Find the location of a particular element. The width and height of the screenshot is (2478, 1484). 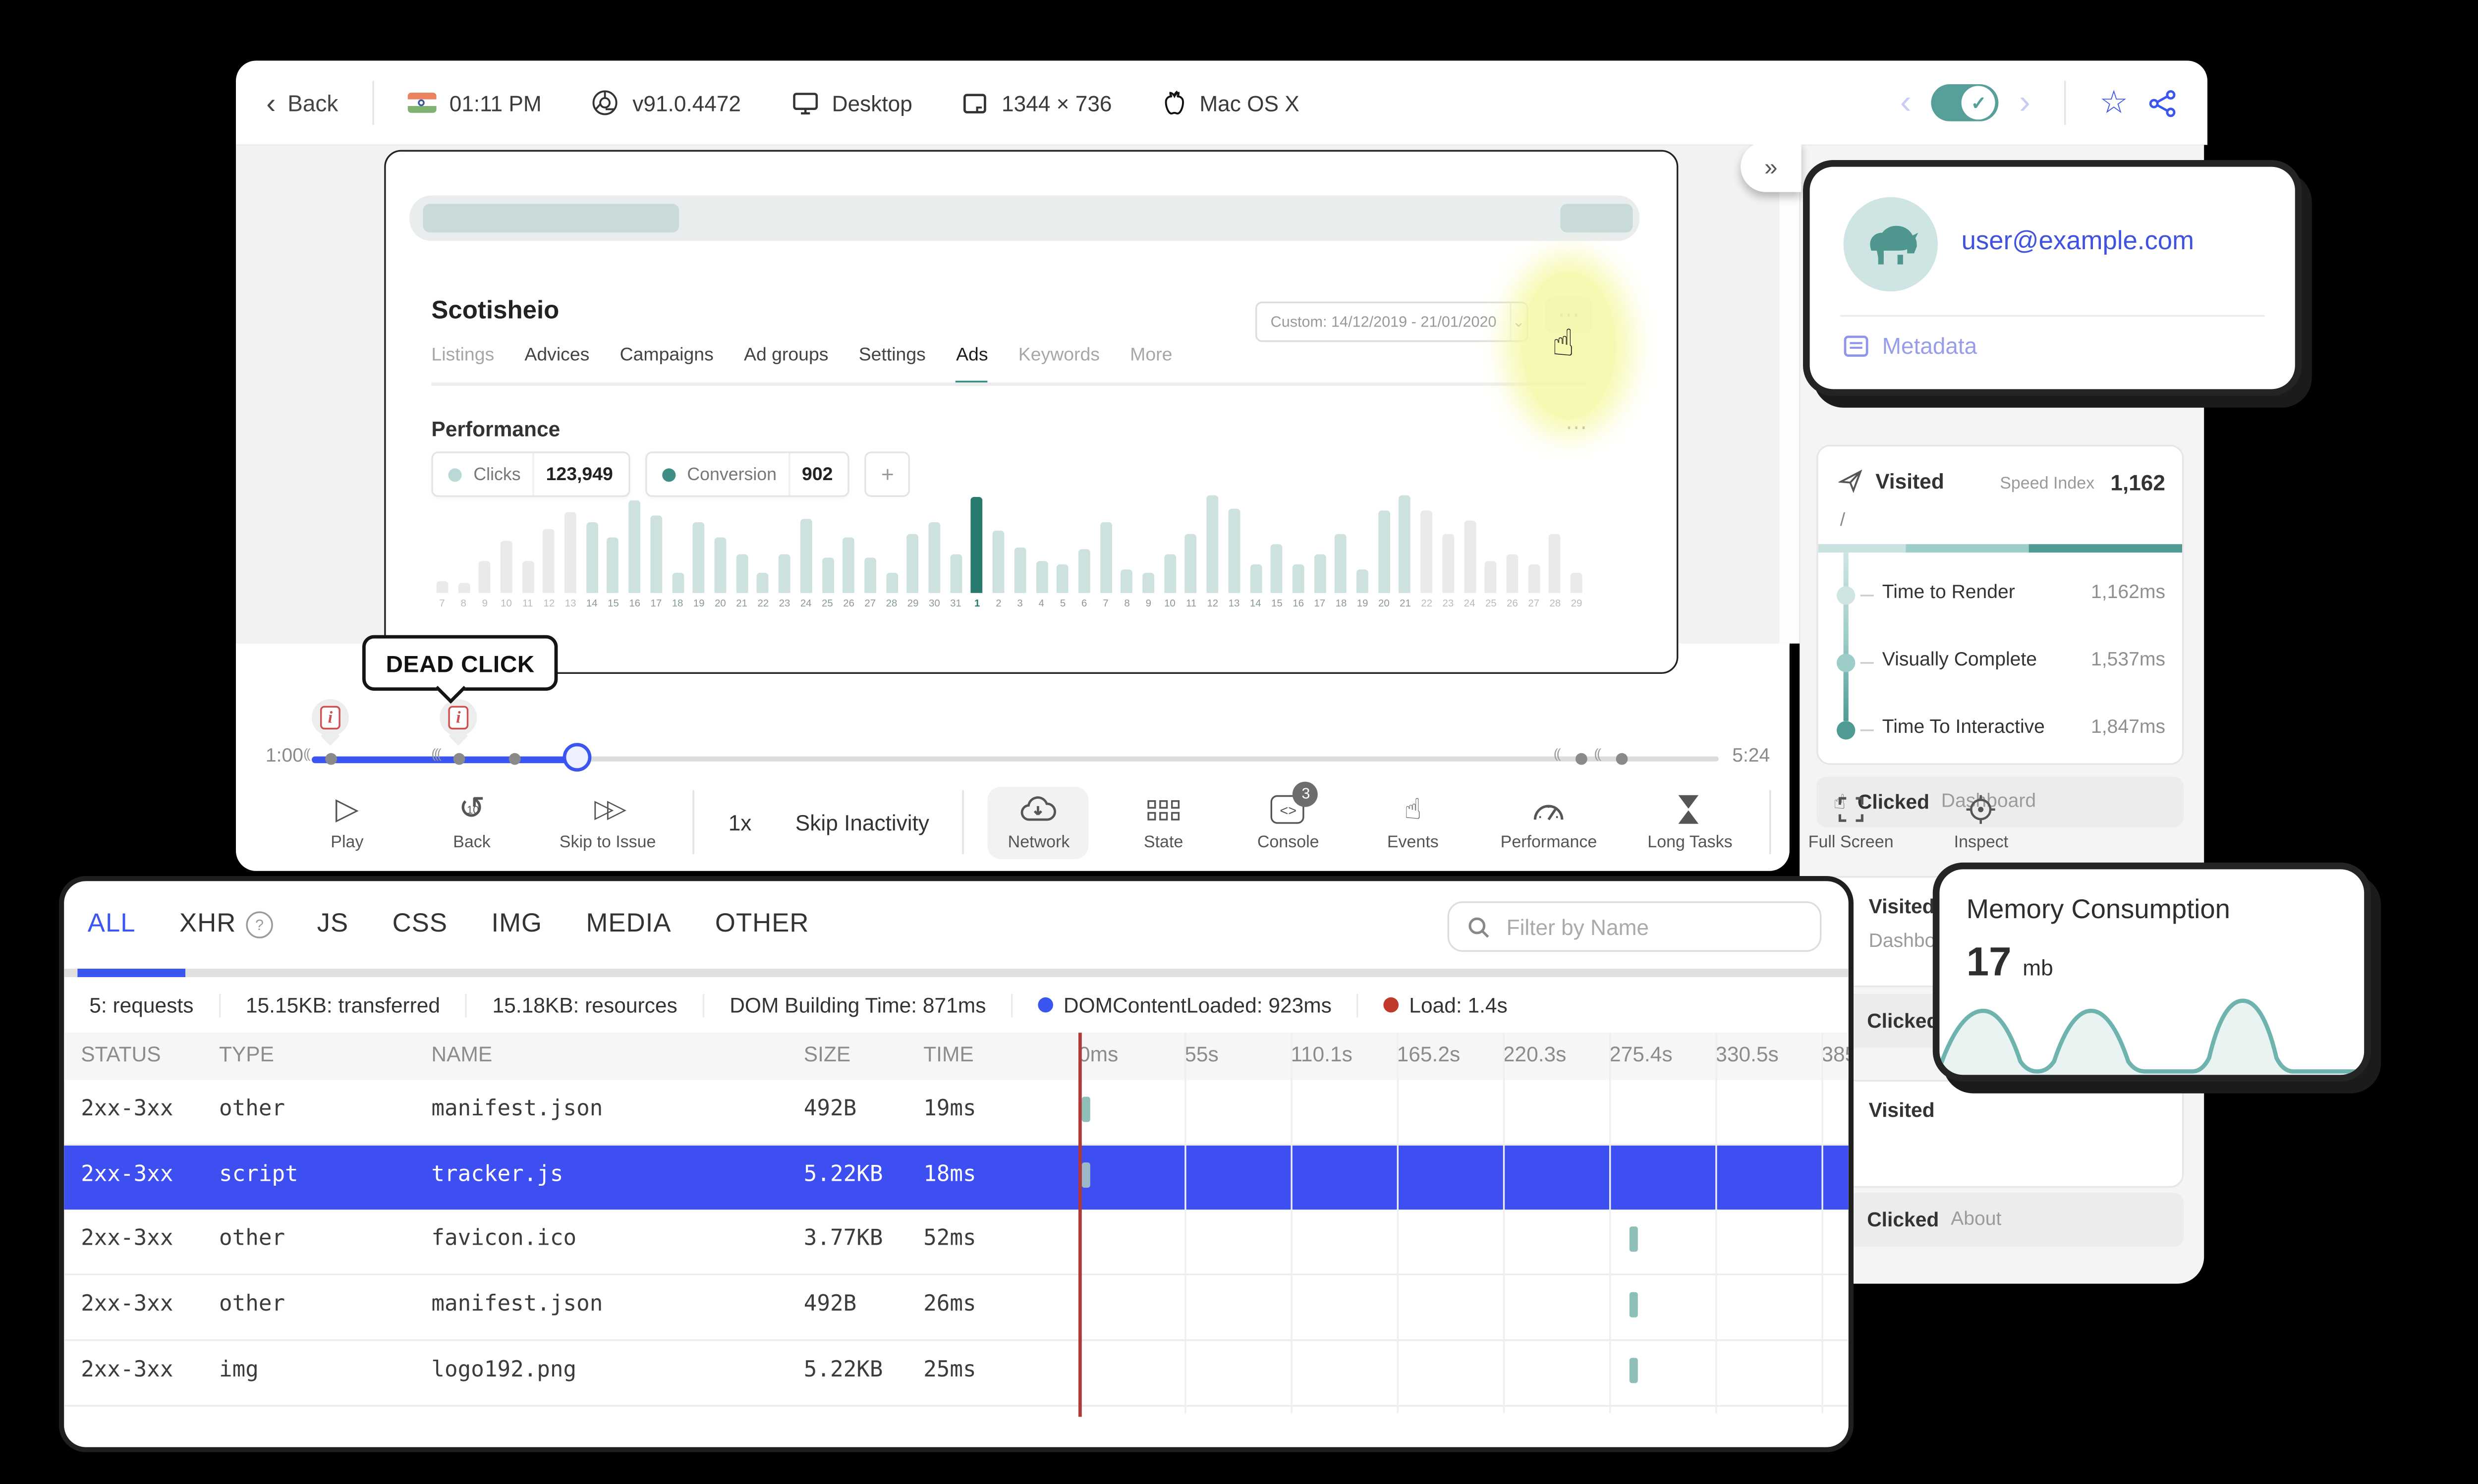

control-label: Back is located at coordinates (472, 843).